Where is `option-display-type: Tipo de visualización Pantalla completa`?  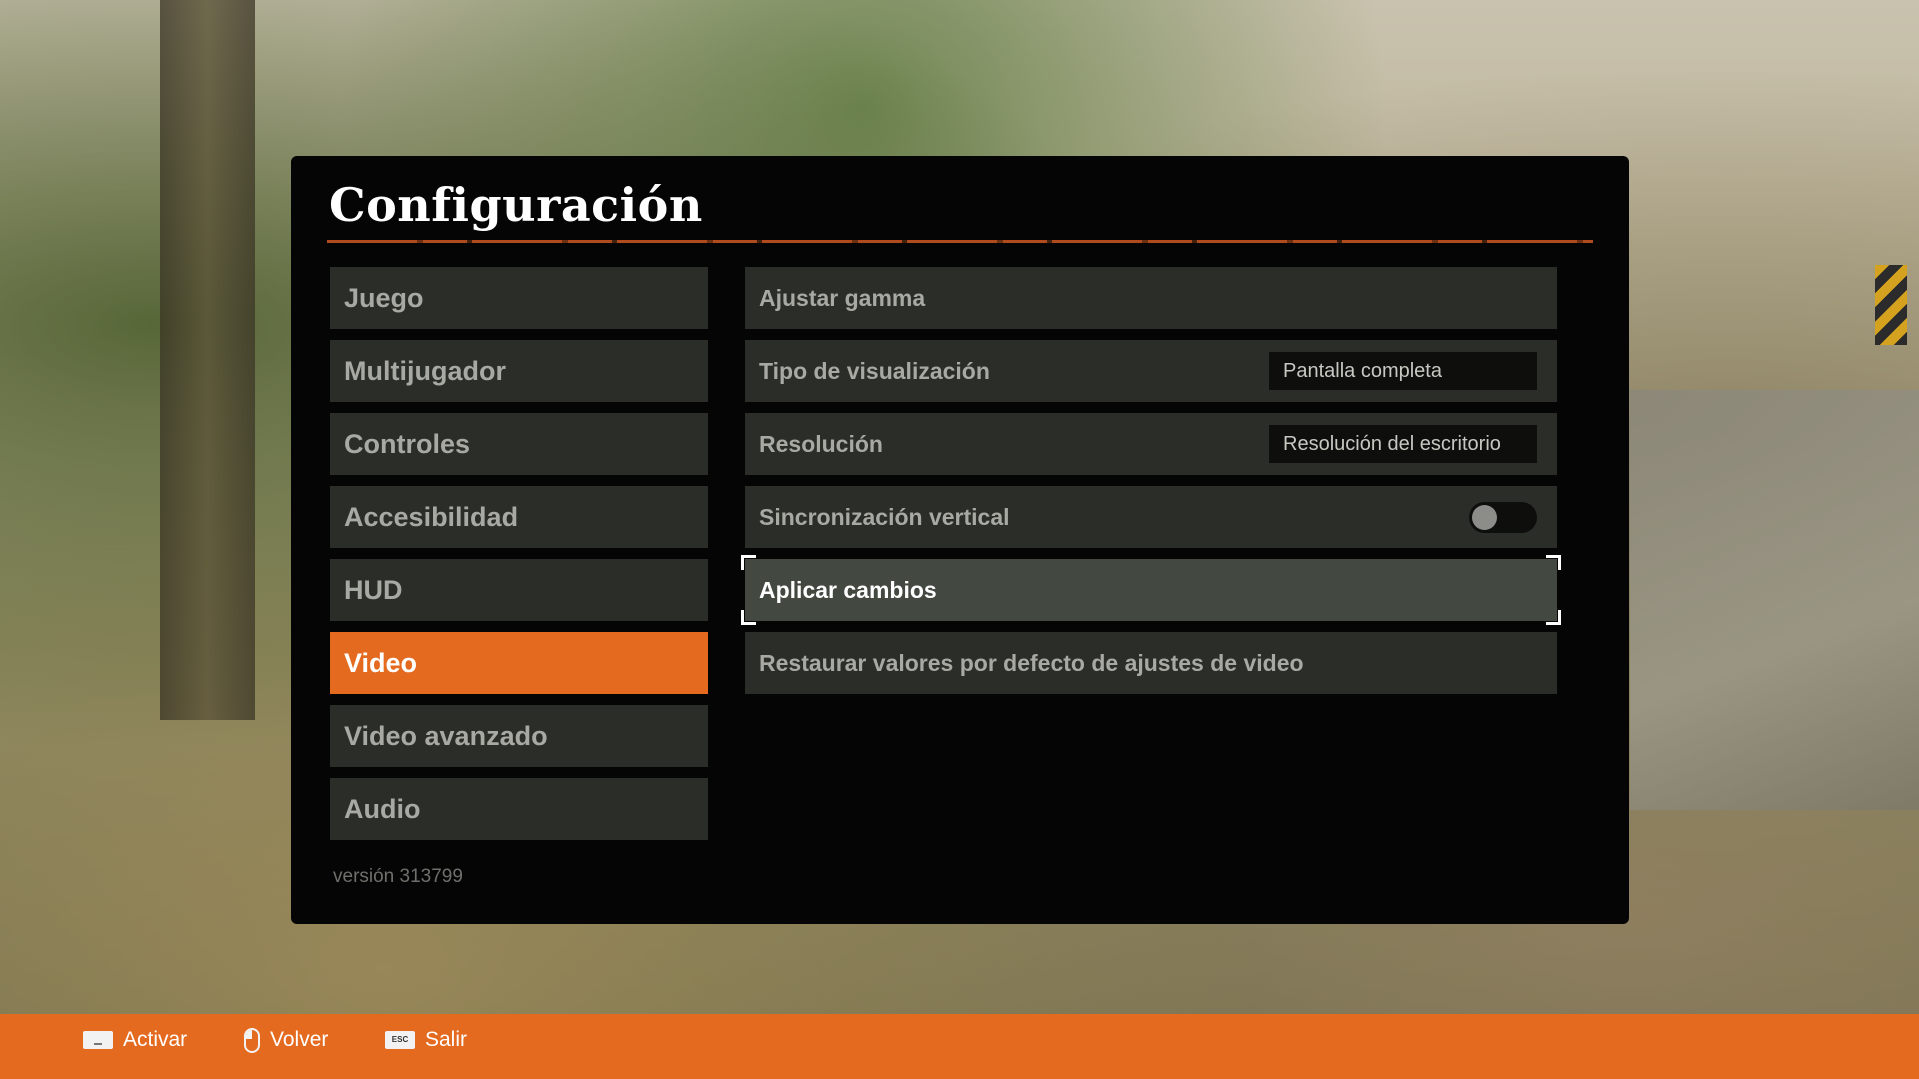 option-display-type: Tipo de visualización Pantalla completa is located at coordinates (1151, 371).